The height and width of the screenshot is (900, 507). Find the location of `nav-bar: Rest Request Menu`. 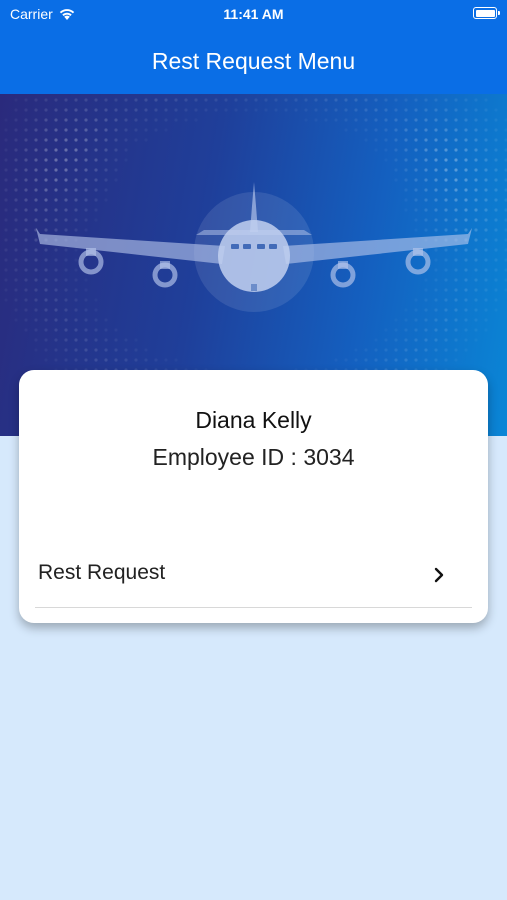

nav-bar: Rest Request Menu is located at coordinates (253, 61).